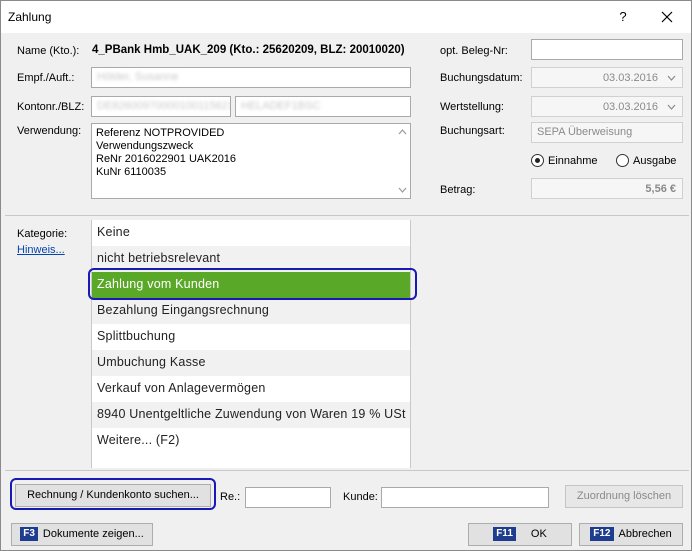  Describe the element at coordinates (602, 534) in the screenshot. I see `f12-key-badge: F12` at that location.